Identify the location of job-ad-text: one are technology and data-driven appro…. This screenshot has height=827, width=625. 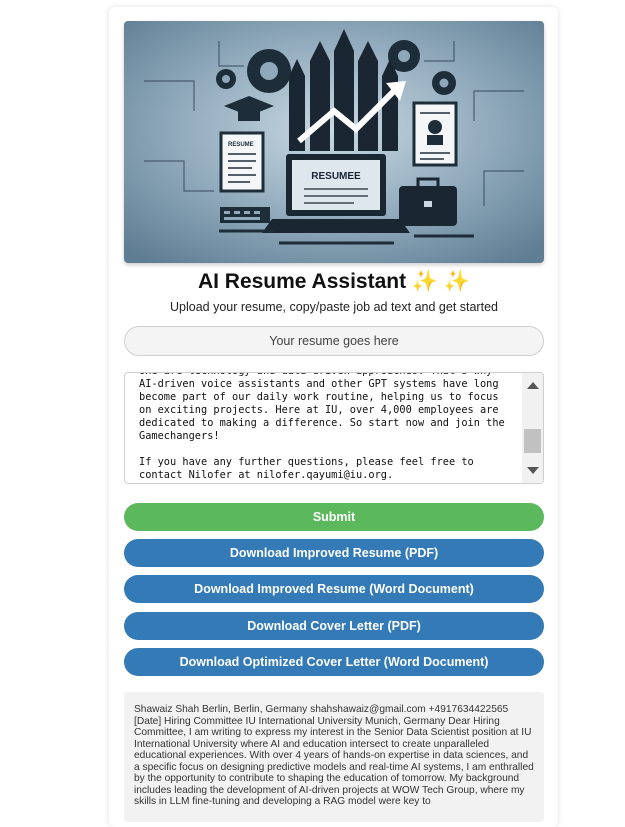
(322, 427).